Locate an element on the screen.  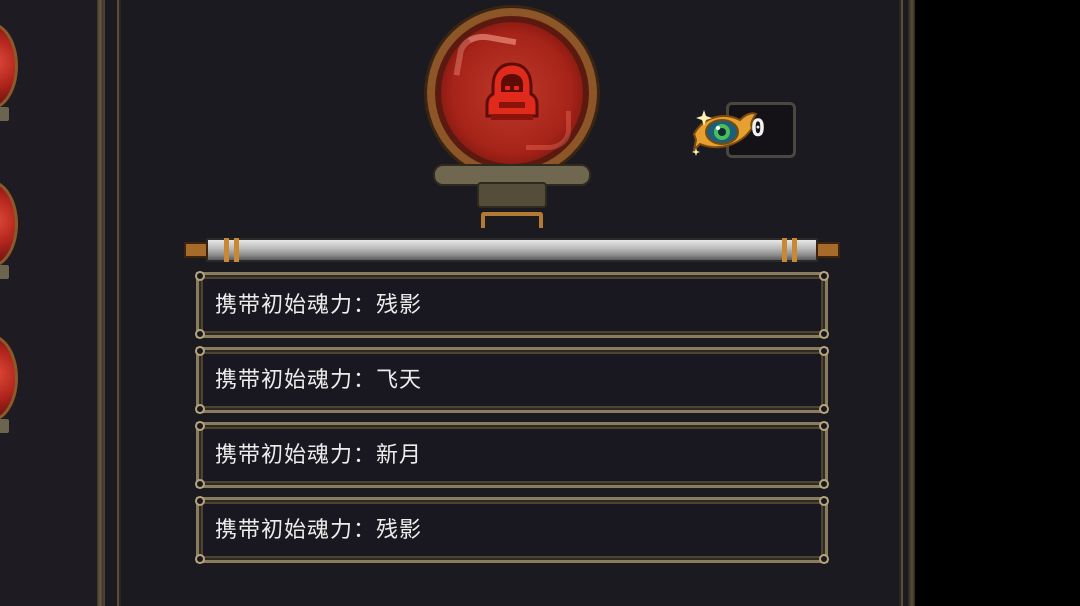
currency-counter: 0 is located at coordinates (750, 131).